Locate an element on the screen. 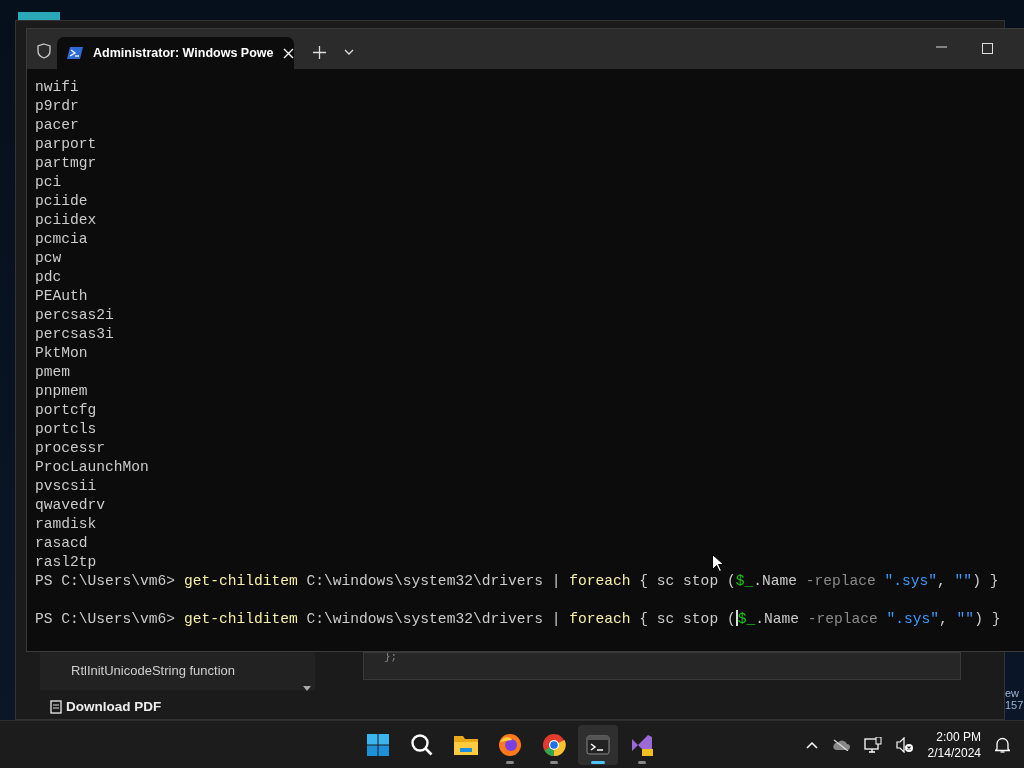  windows-logo-icon is located at coordinates (378, 745).